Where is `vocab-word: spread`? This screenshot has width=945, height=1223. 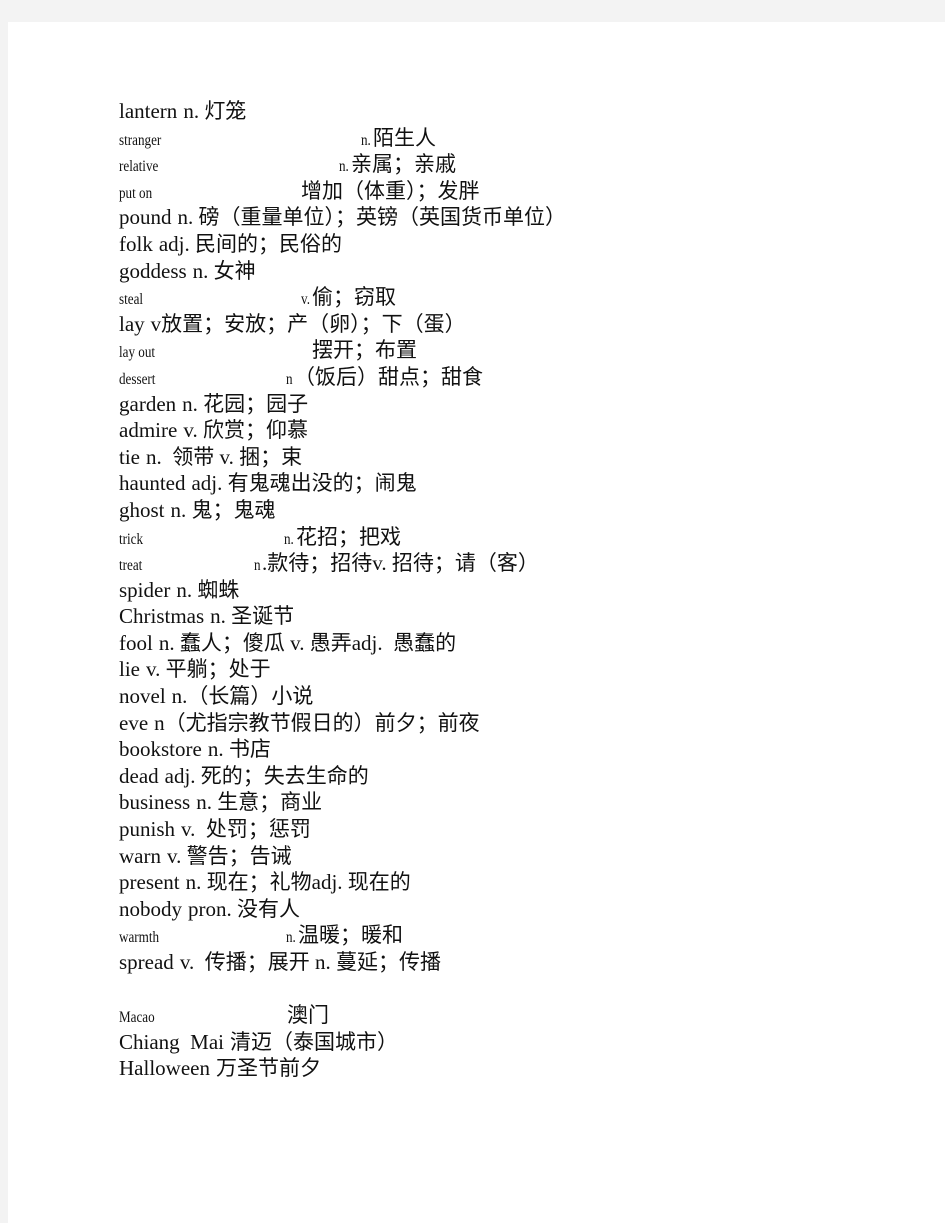 vocab-word: spread is located at coordinates (146, 962).